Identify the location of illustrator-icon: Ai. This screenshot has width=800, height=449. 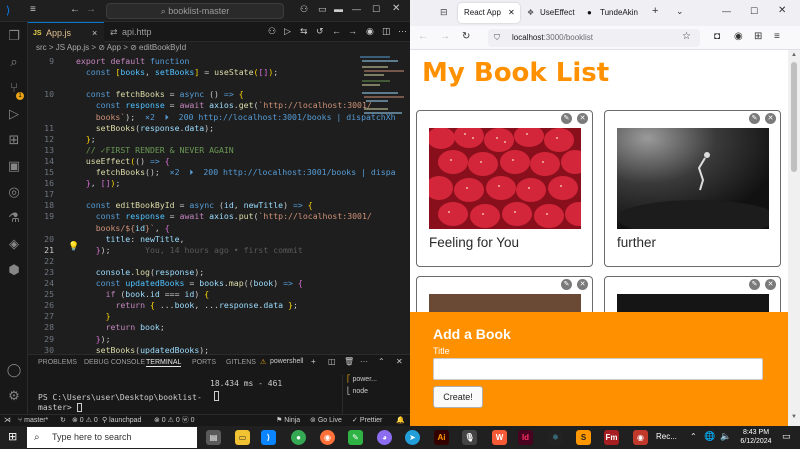
(441, 437).